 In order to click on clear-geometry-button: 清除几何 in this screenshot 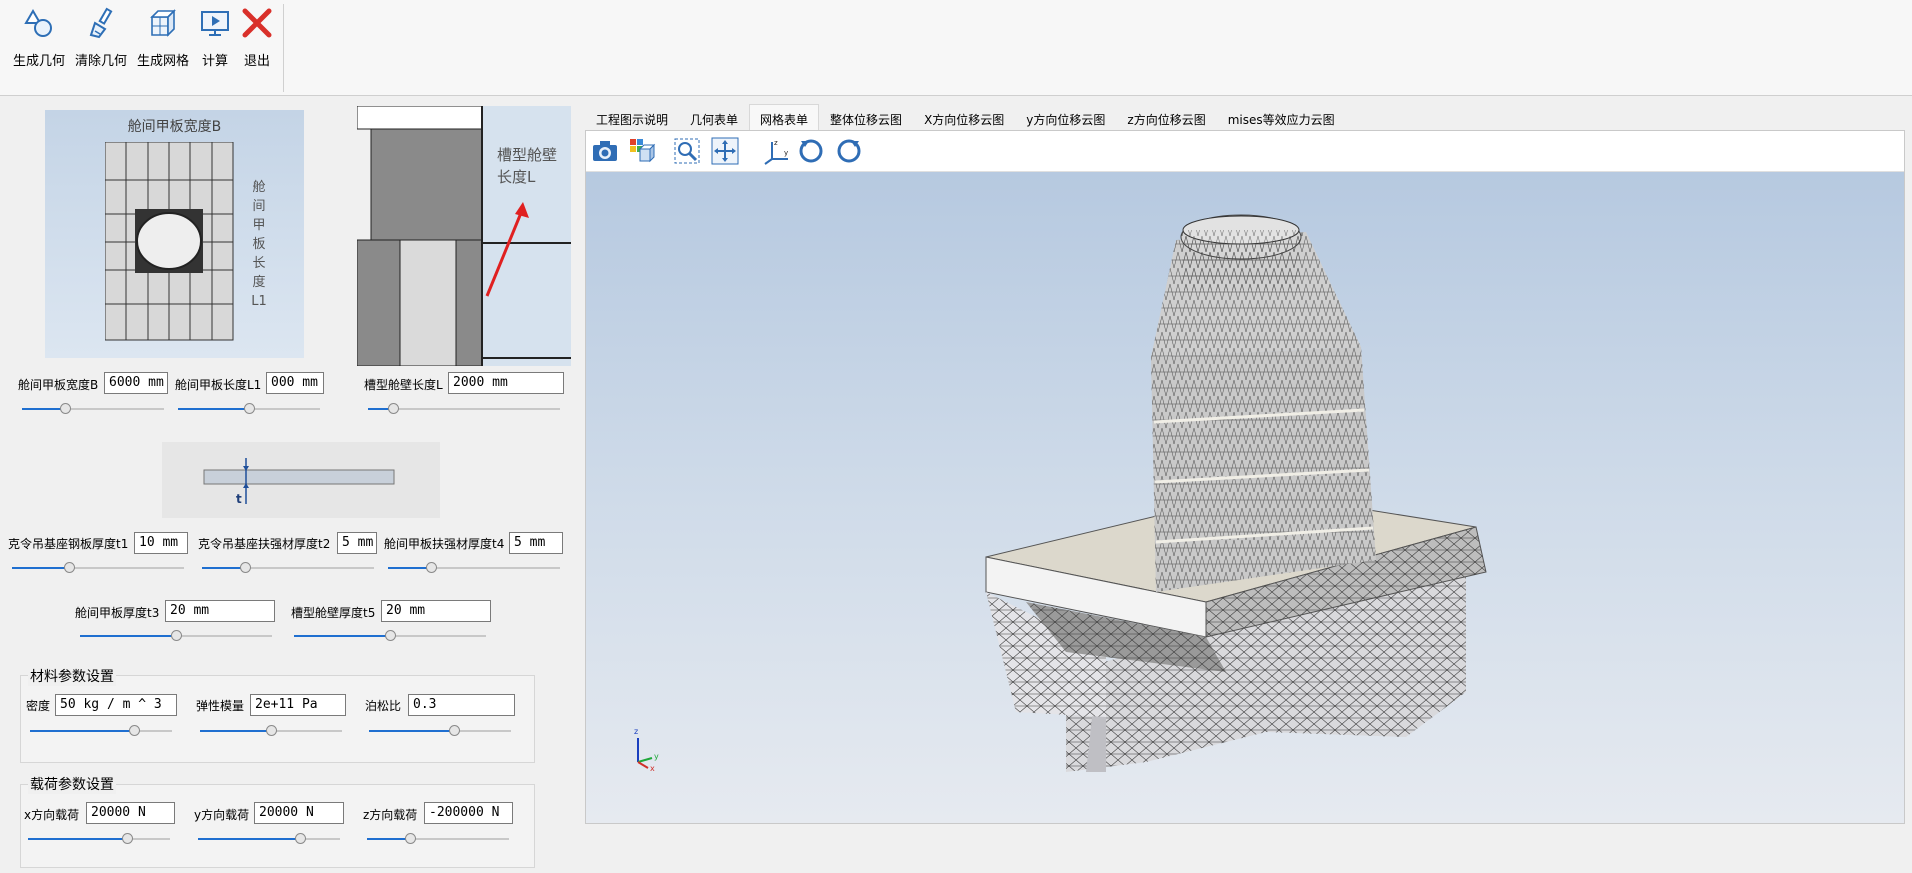, I will do `click(101, 38)`.